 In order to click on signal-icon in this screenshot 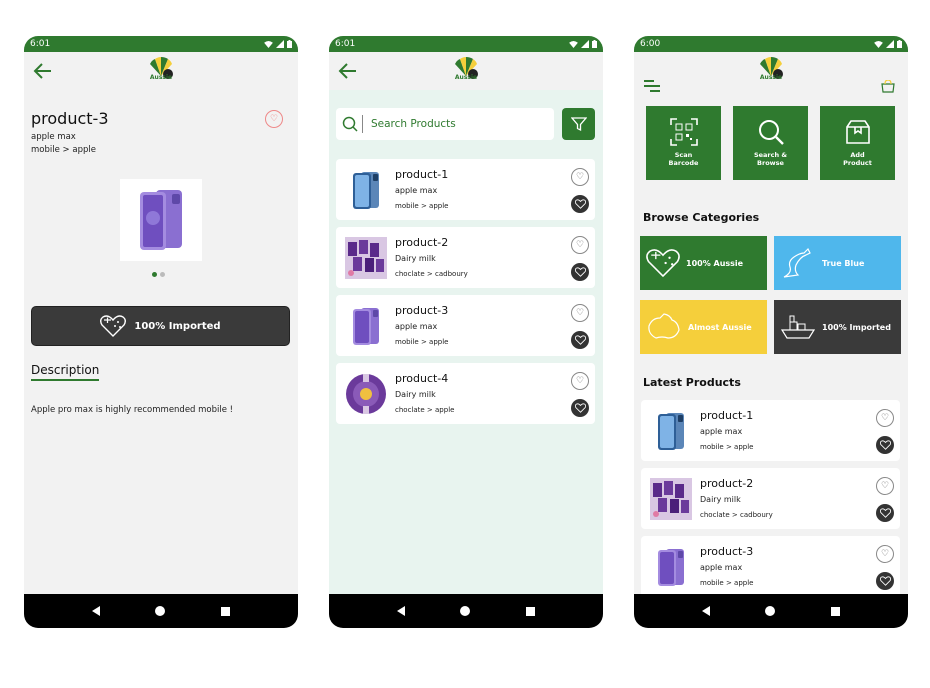, I will do `click(890, 44)`.